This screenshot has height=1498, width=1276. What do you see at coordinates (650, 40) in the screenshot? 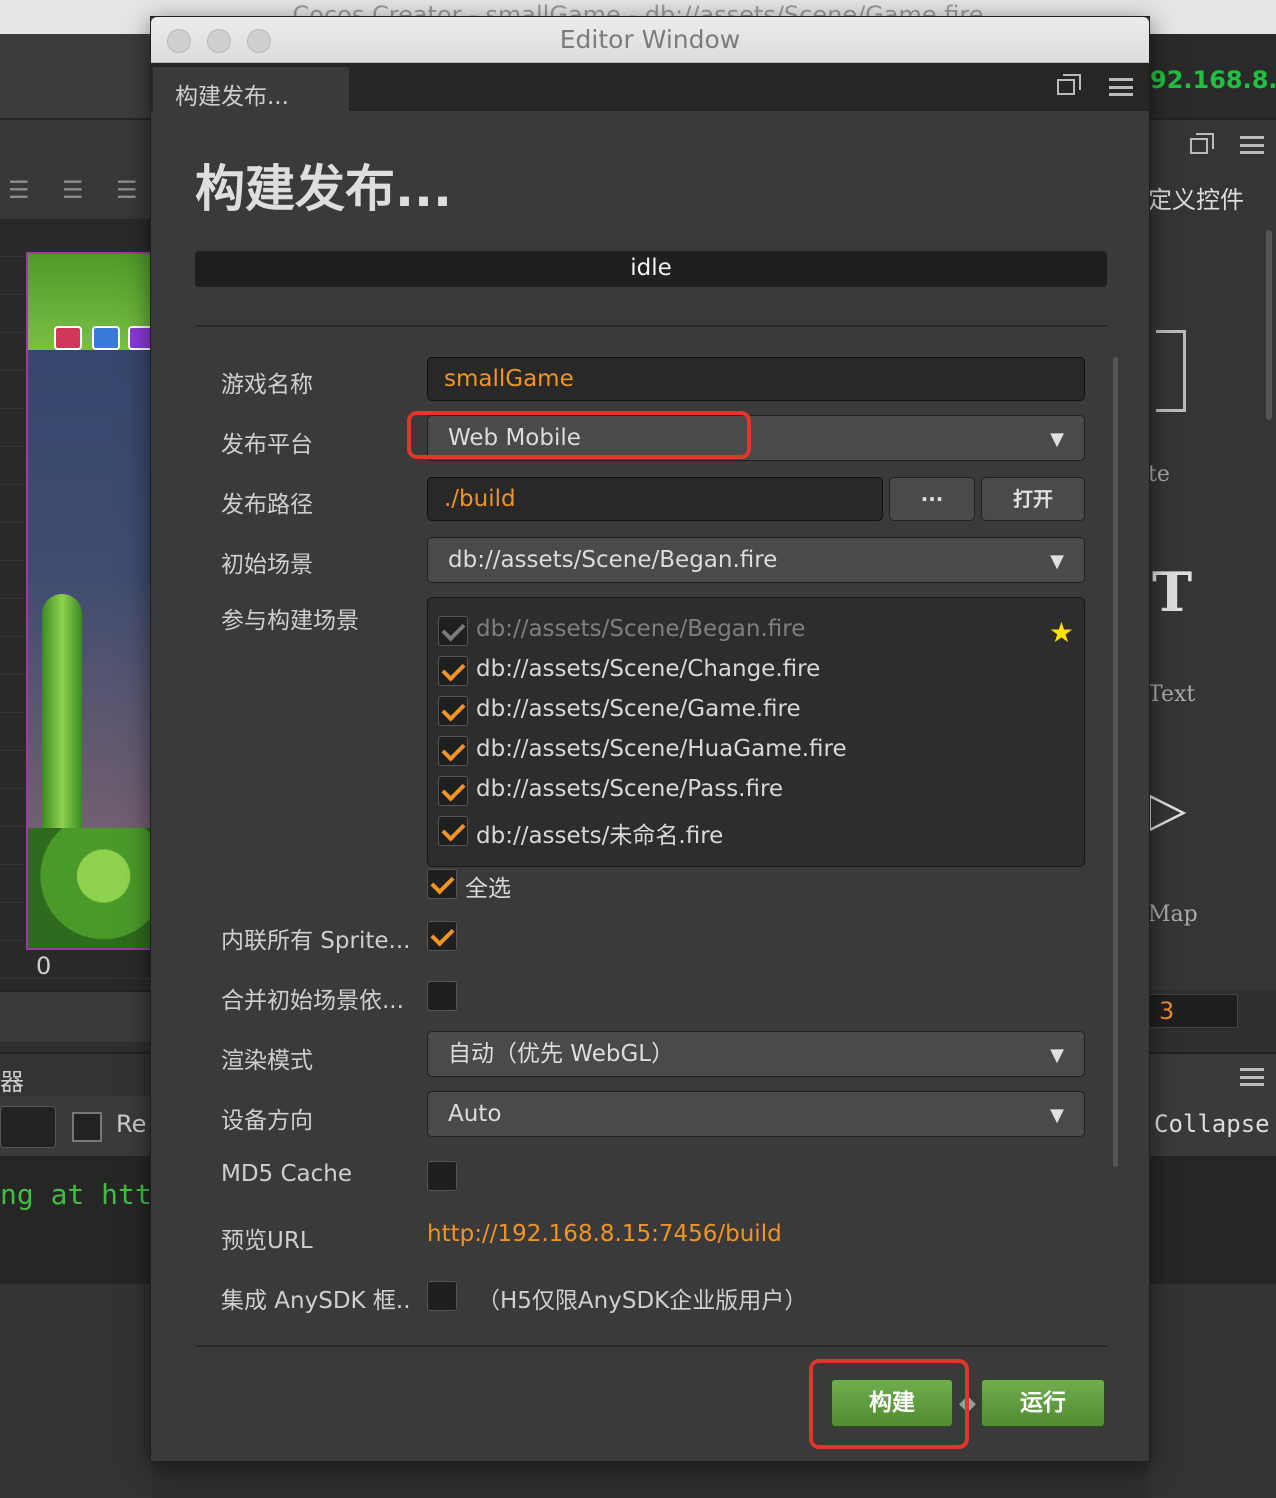
I see `window-titlebar: Editor Window` at bounding box center [650, 40].